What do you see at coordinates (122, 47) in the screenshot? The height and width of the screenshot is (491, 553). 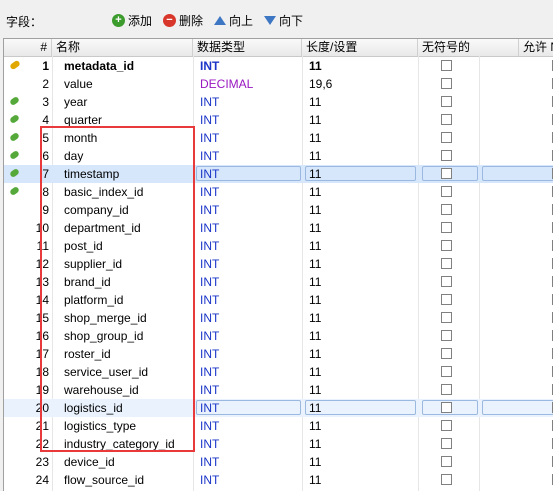 I see `header-name: 名称` at bounding box center [122, 47].